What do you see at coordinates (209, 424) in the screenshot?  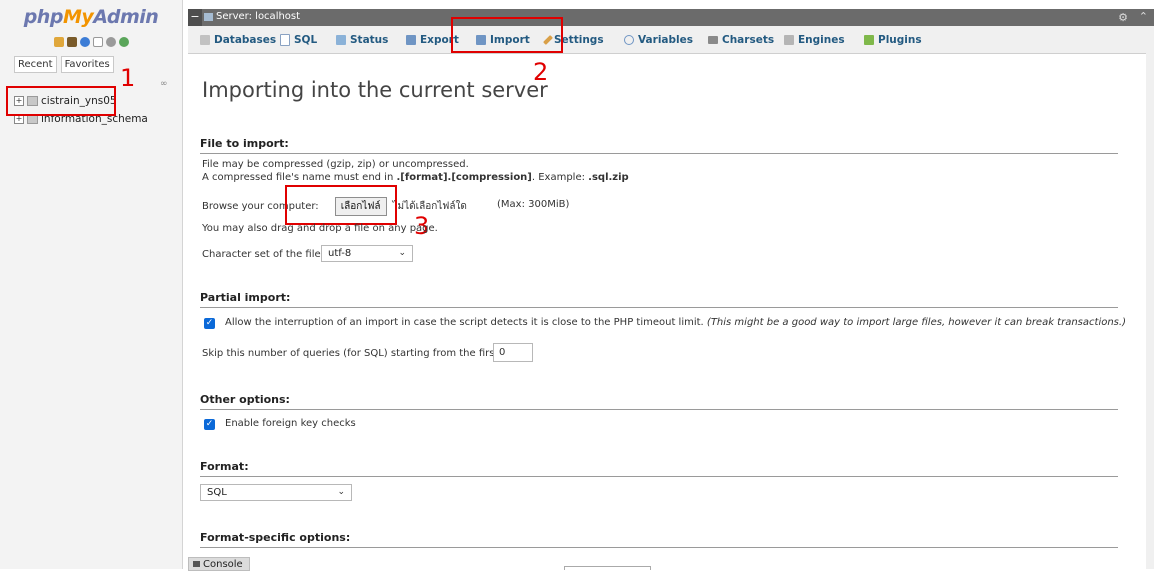 I see `foreign-key-checkbox: ✓` at bounding box center [209, 424].